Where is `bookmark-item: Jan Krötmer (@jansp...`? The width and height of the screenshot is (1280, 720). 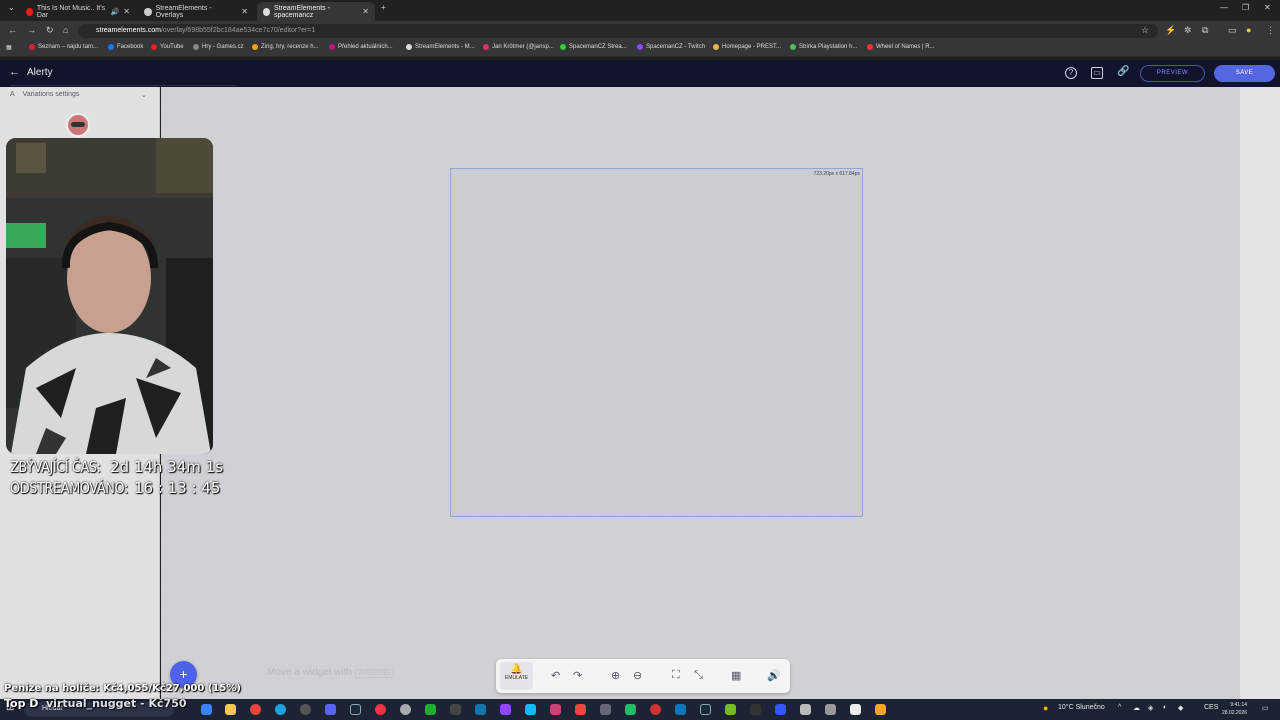
bookmark-item: Jan Krötmer (@jansp... is located at coordinates (518, 47).